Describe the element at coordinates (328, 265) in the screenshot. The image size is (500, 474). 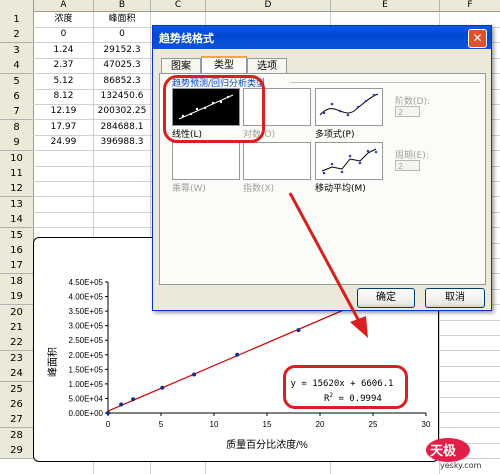
I see `annotation-arrow` at that location.